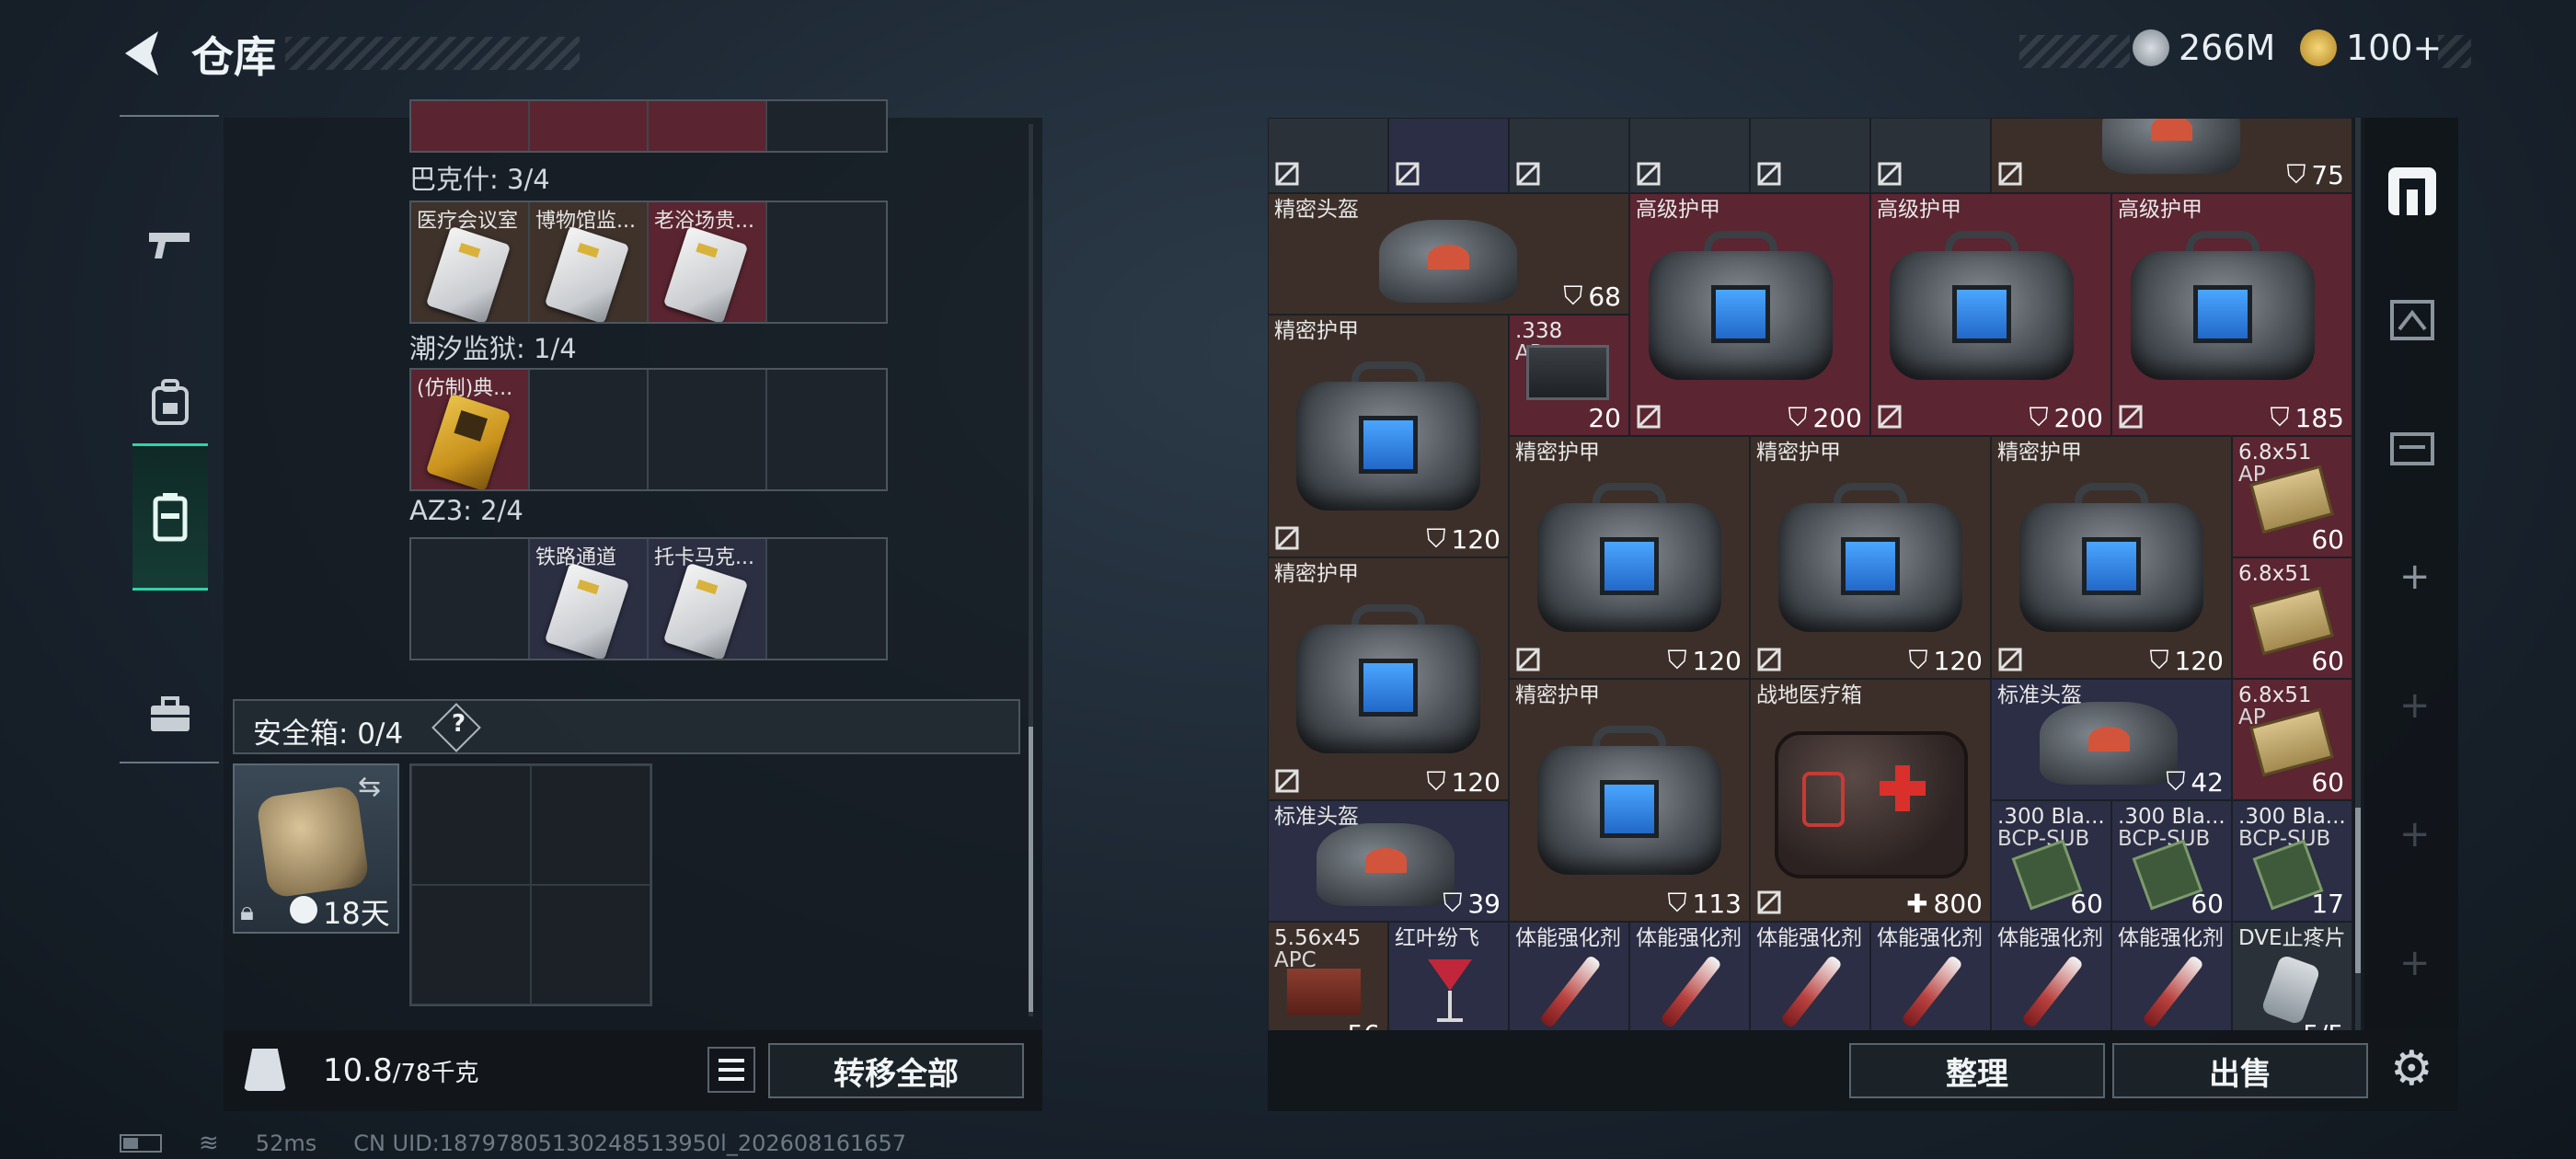  Describe the element at coordinates (170, 517) in the screenshot. I see `tab-containers` at that location.